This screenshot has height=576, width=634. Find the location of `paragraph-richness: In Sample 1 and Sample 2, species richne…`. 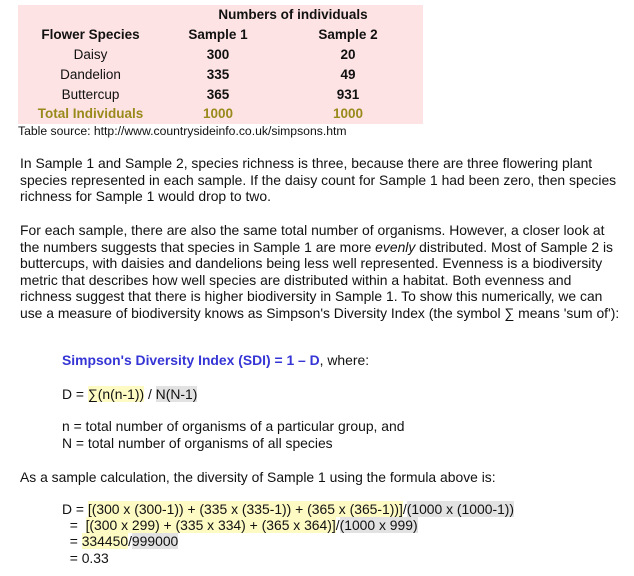

paragraph-richness: In Sample 1 and Sample 2, species richne… is located at coordinates (318, 180).